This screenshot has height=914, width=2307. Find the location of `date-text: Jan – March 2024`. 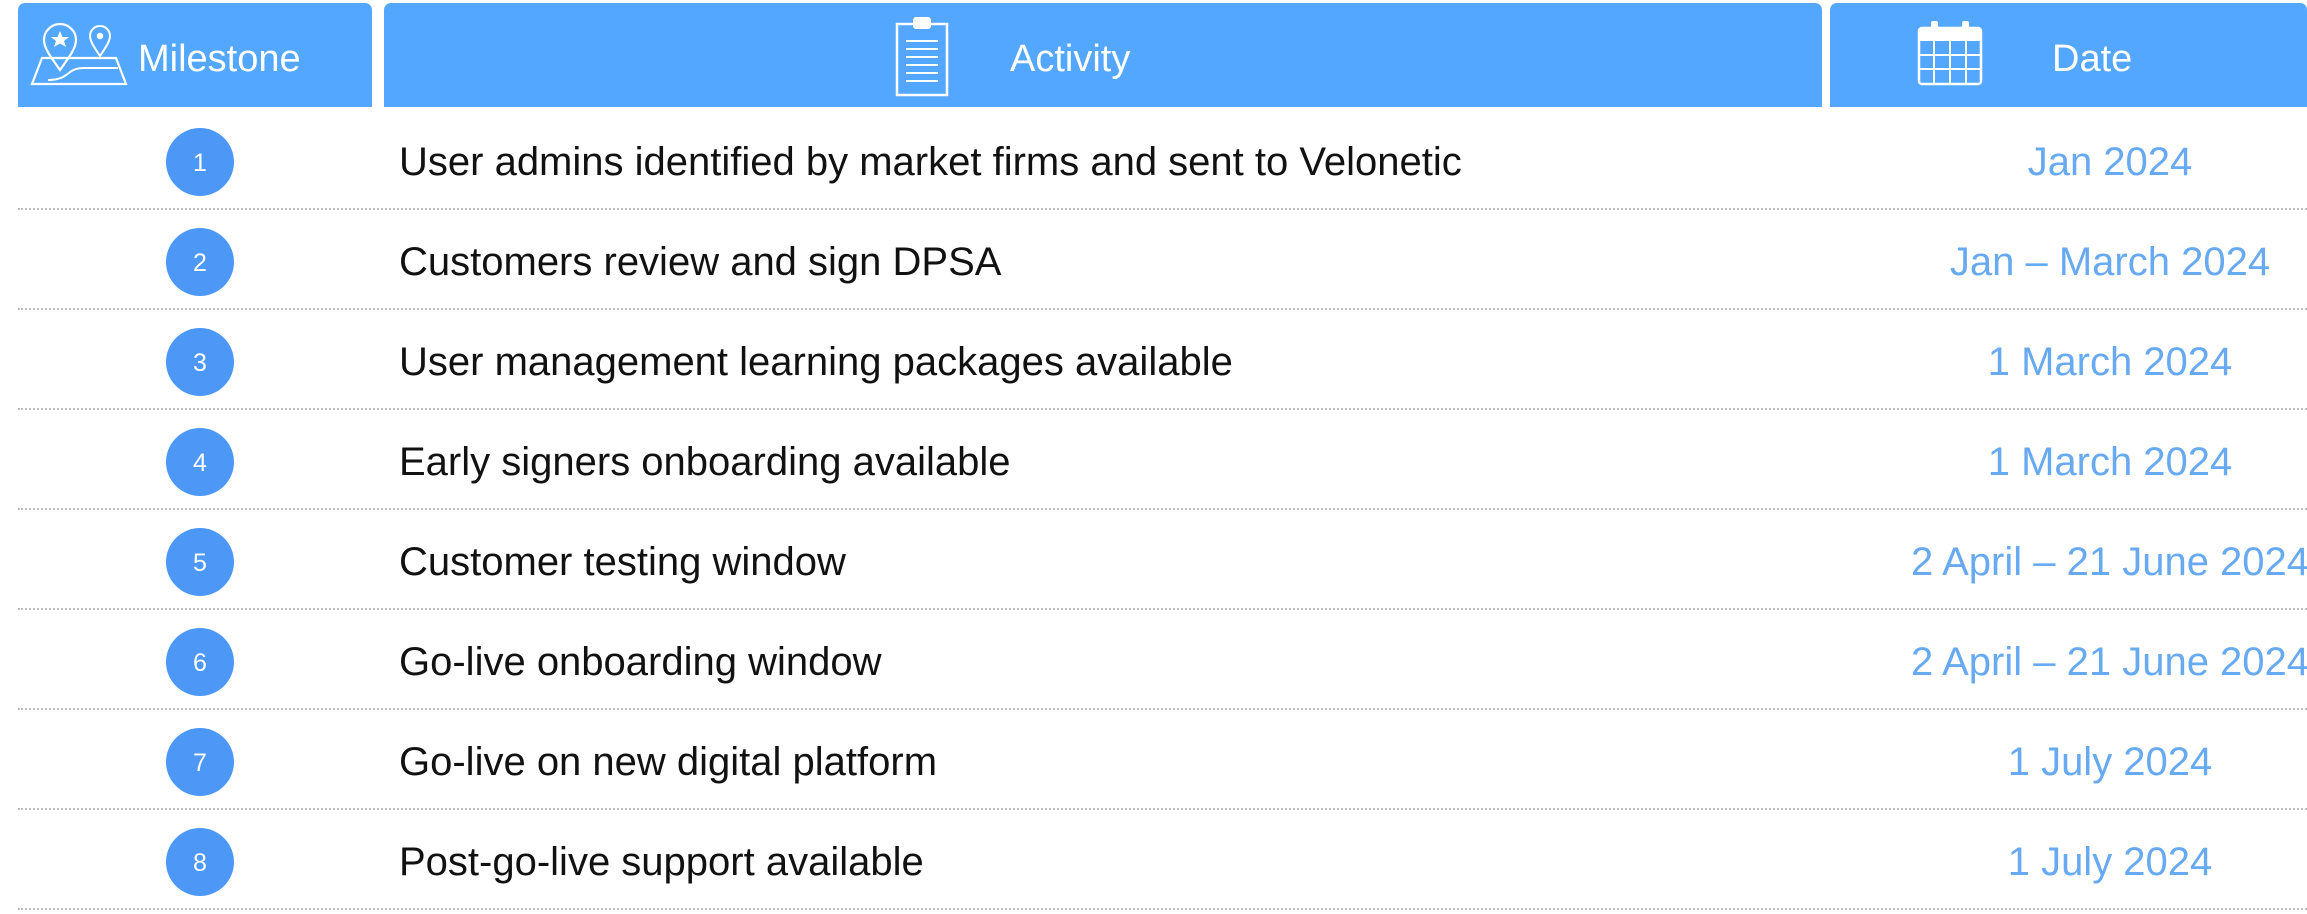

date-text: Jan – March 2024 is located at coordinates (2110, 262).